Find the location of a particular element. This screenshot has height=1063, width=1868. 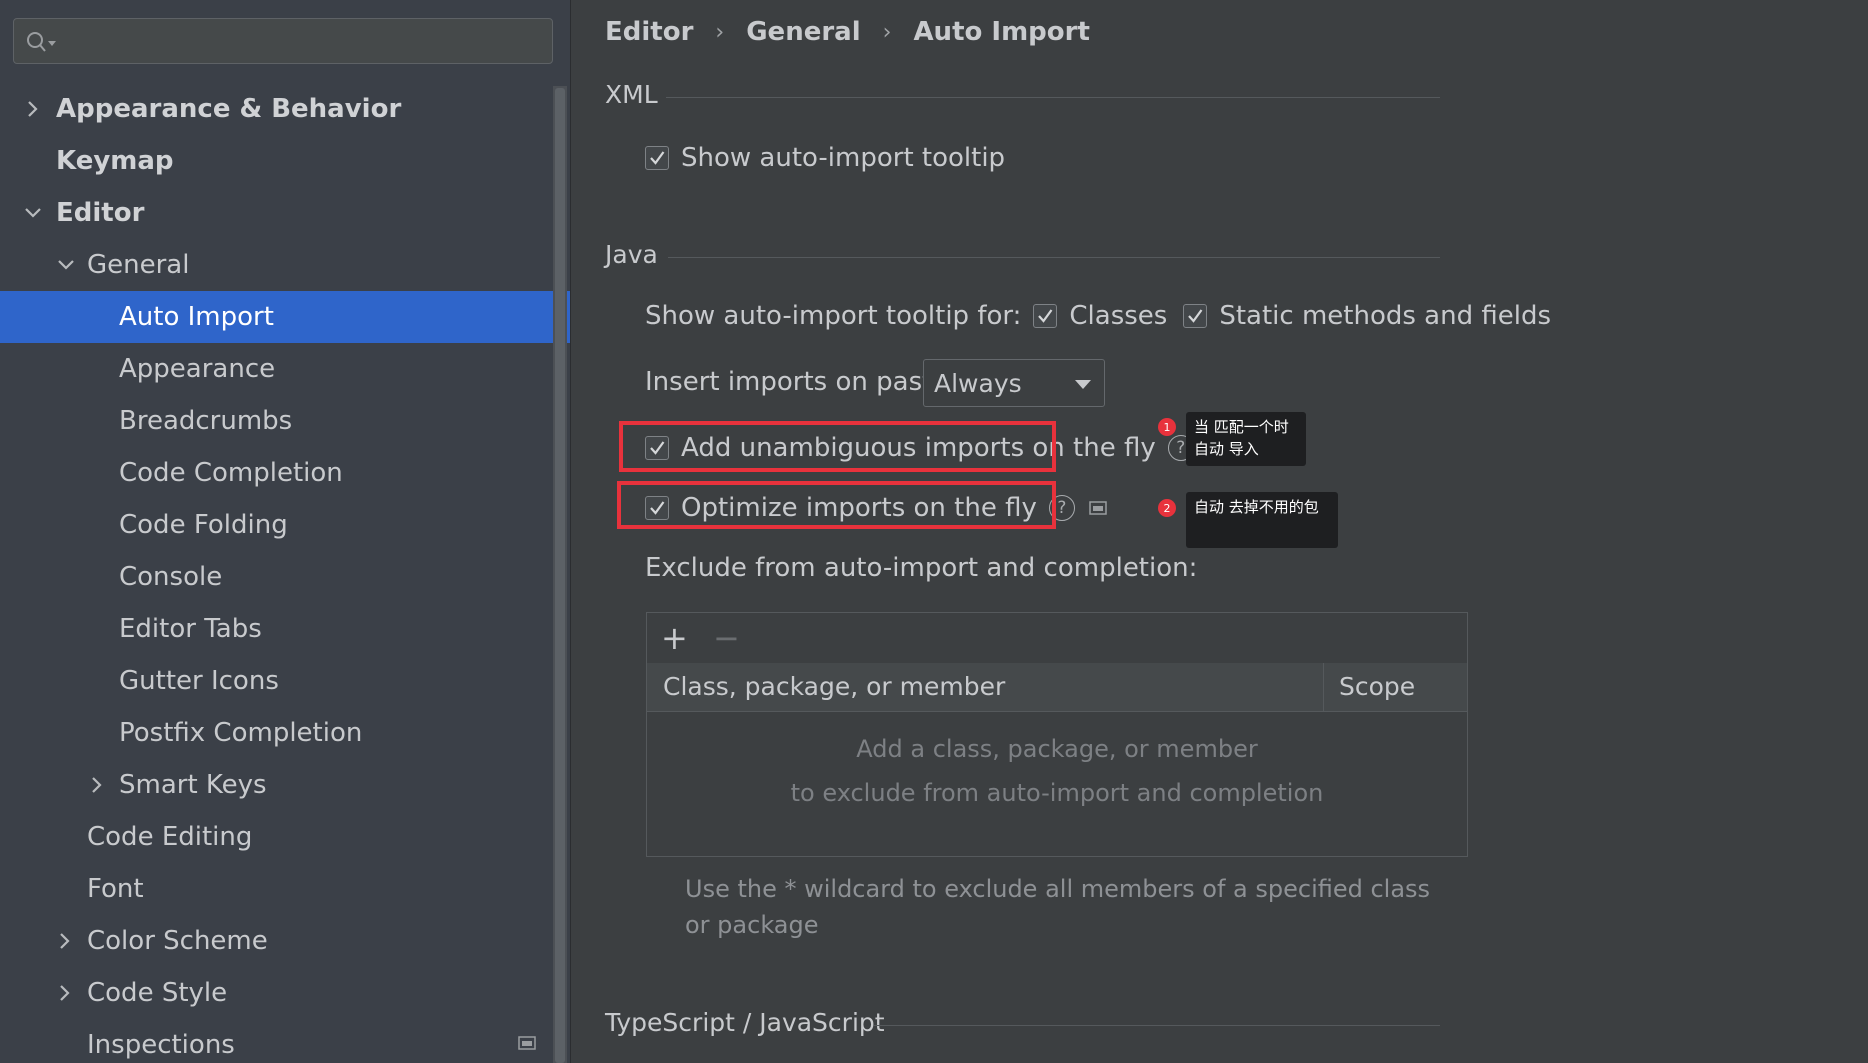

breadcrumb-item: Auto Import is located at coordinates (1001, 32).